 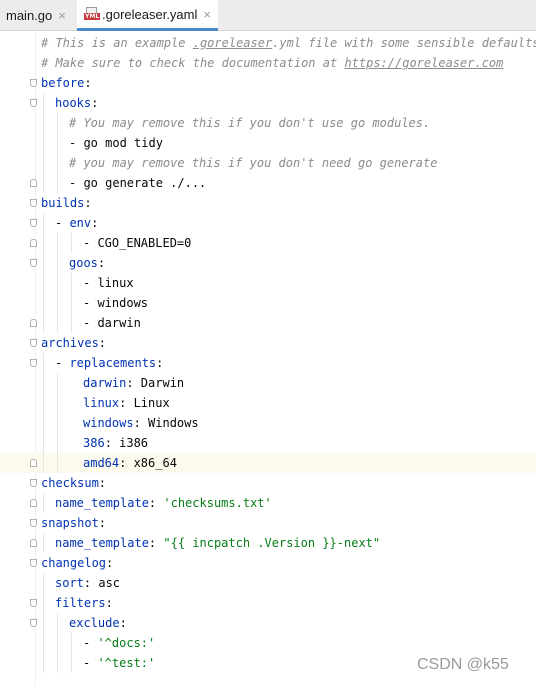 I want to click on code-text: - go mod tidy, so click(x=116, y=143).